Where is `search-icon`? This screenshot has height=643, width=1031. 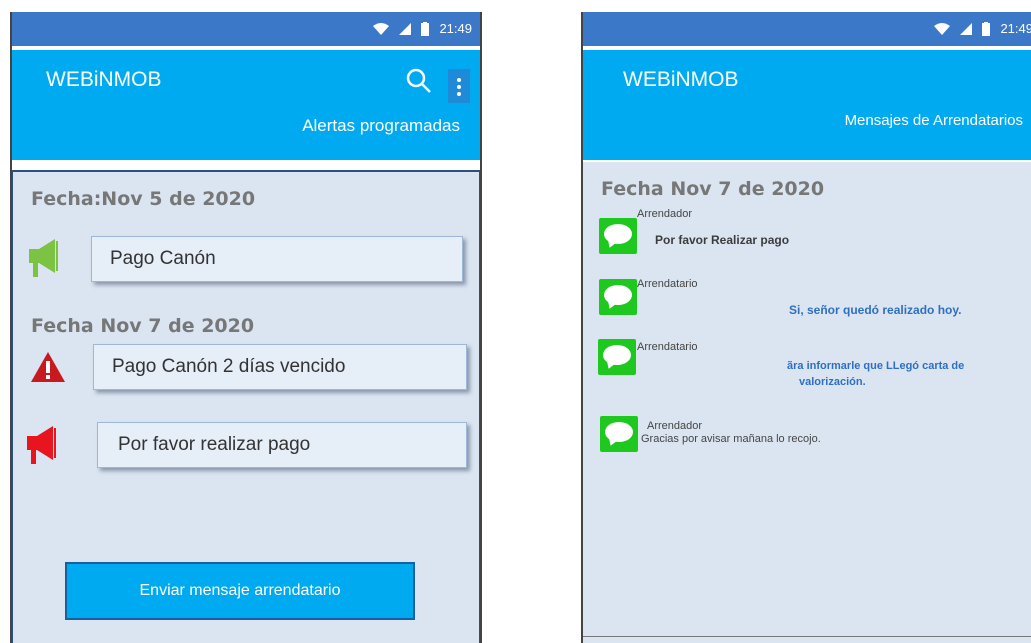
search-icon is located at coordinates (419, 81).